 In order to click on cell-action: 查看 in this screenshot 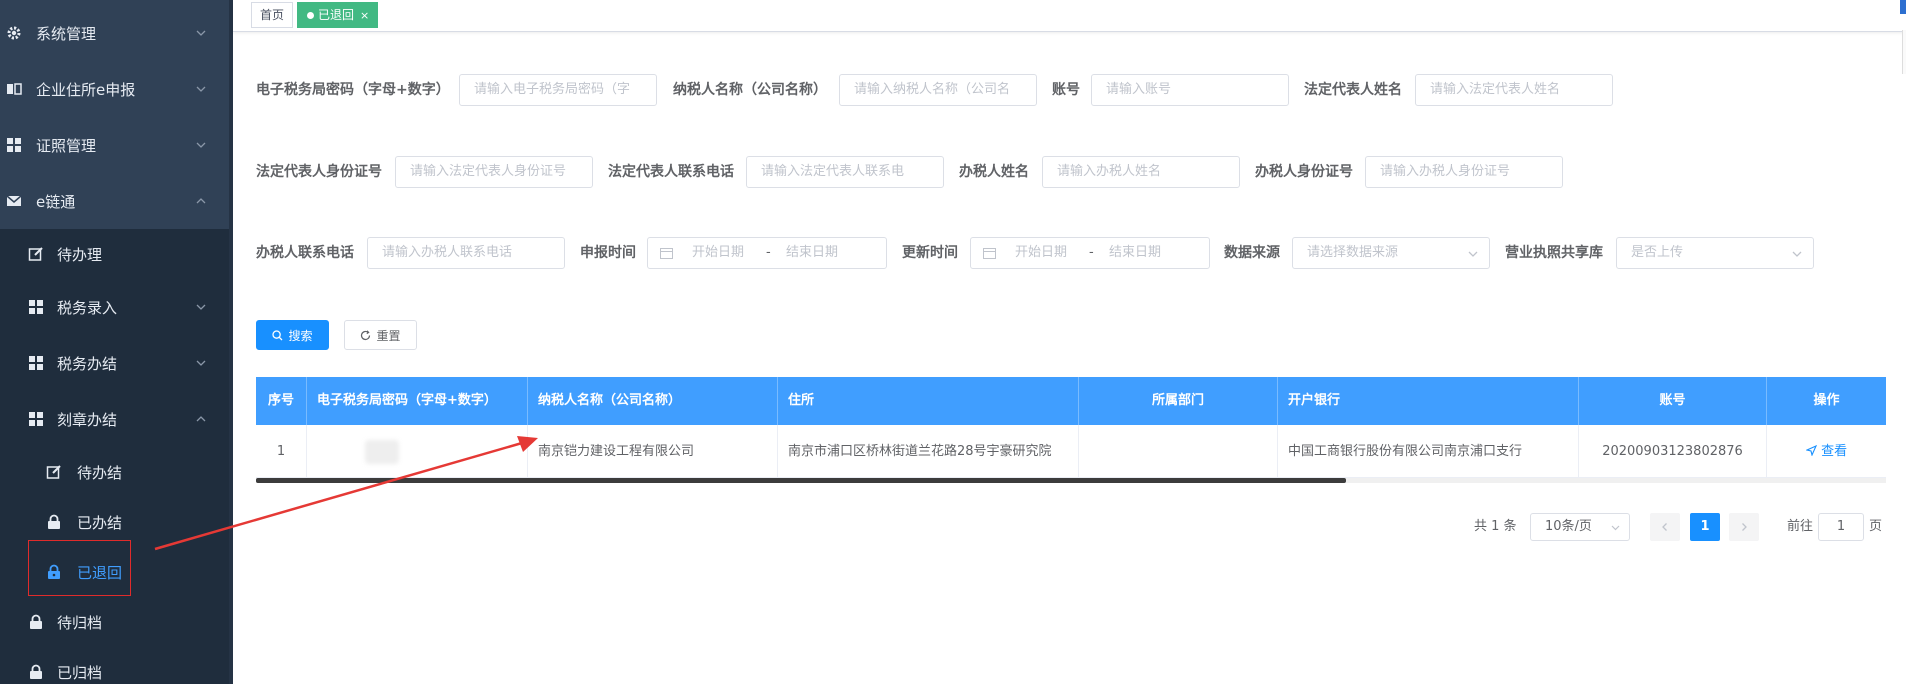, I will do `click(1826, 451)`.